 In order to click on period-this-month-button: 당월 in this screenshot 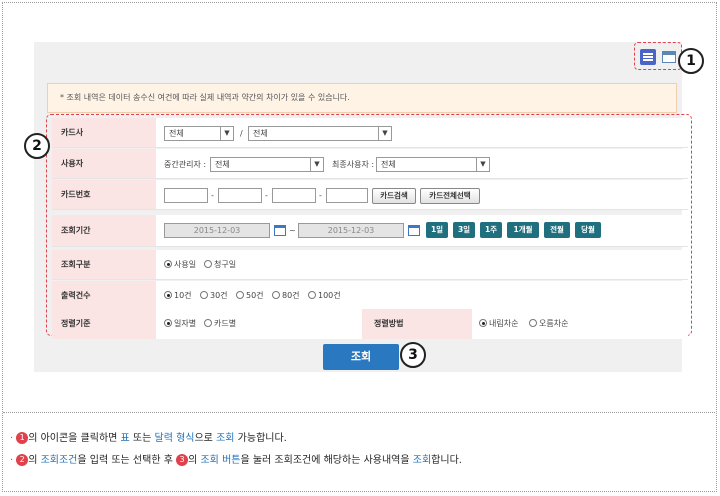, I will do `click(588, 230)`.